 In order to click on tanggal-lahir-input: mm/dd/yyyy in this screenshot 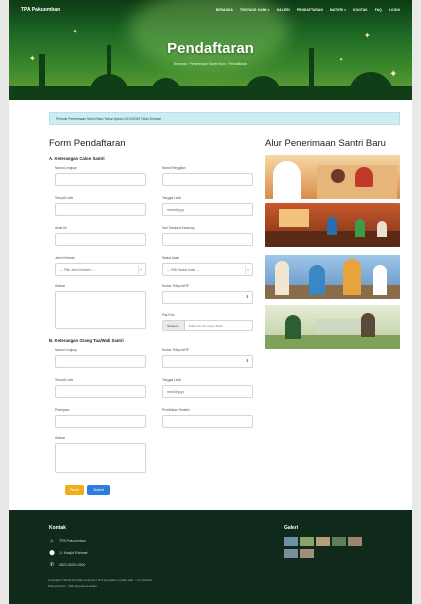, I will do `click(207, 209)`.